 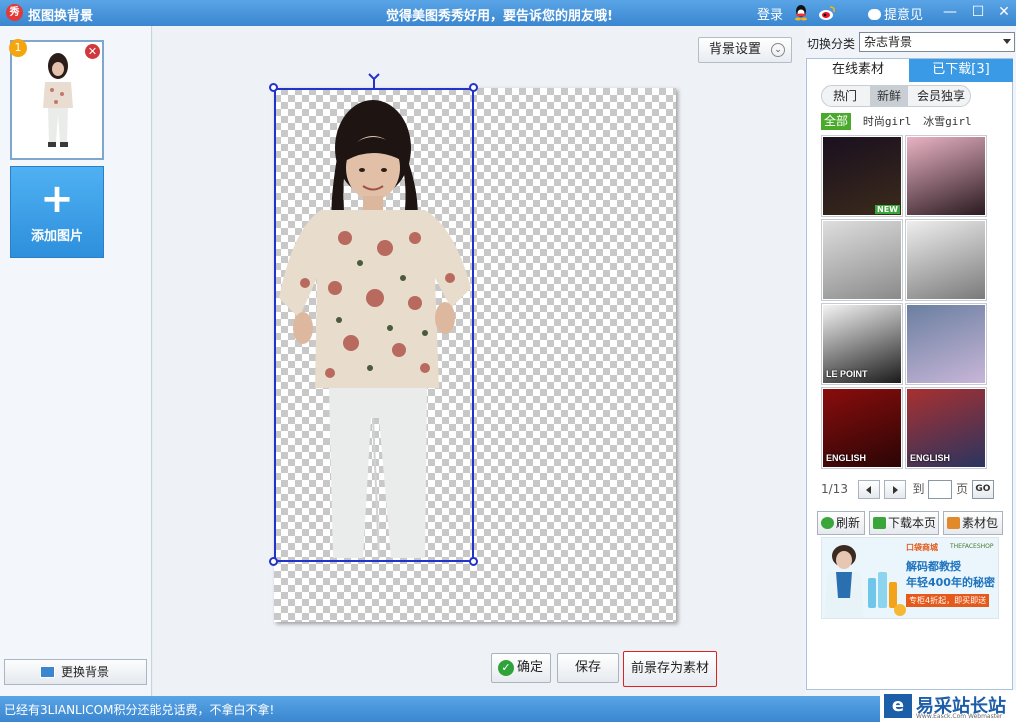 What do you see at coordinates (847, 374) in the screenshot?
I see `material-tile-caption: LE POINT` at bounding box center [847, 374].